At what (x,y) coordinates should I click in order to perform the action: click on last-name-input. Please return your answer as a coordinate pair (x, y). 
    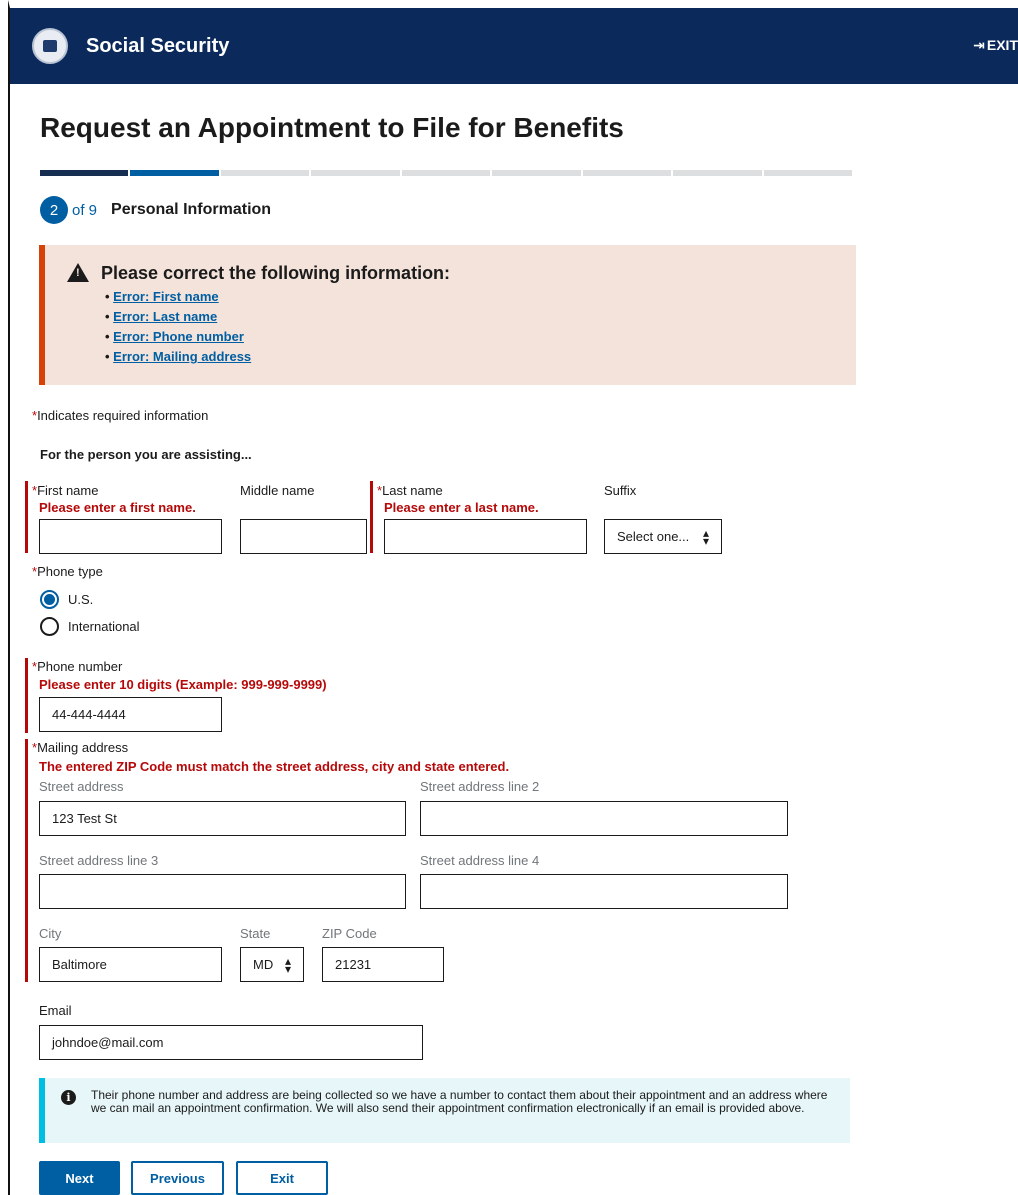
    Looking at the image, I should click on (485, 536).